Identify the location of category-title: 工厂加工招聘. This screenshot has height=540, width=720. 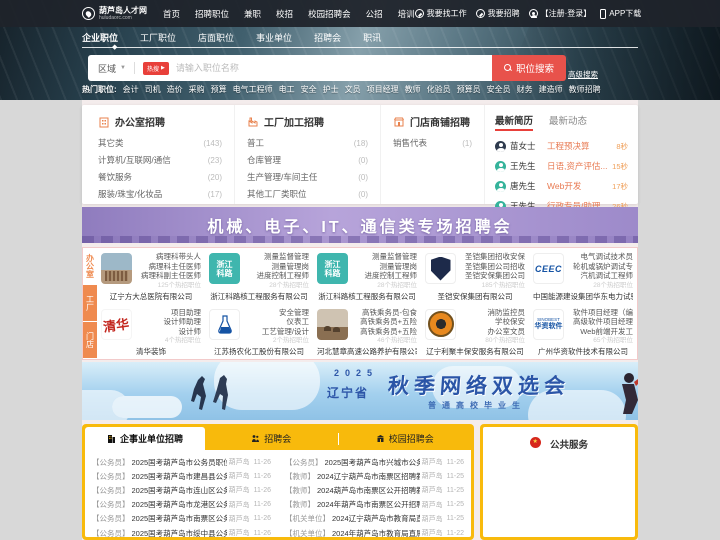
(294, 123).